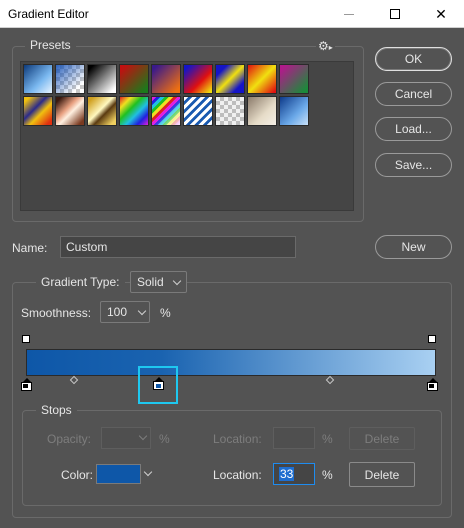 Image resolution: width=464 pixels, height=528 pixels. I want to click on name-label: Name:, so click(30, 248).